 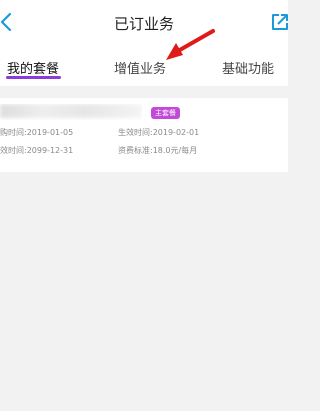 I want to click on tab-my-package: 我的套餐, so click(x=33, y=67).